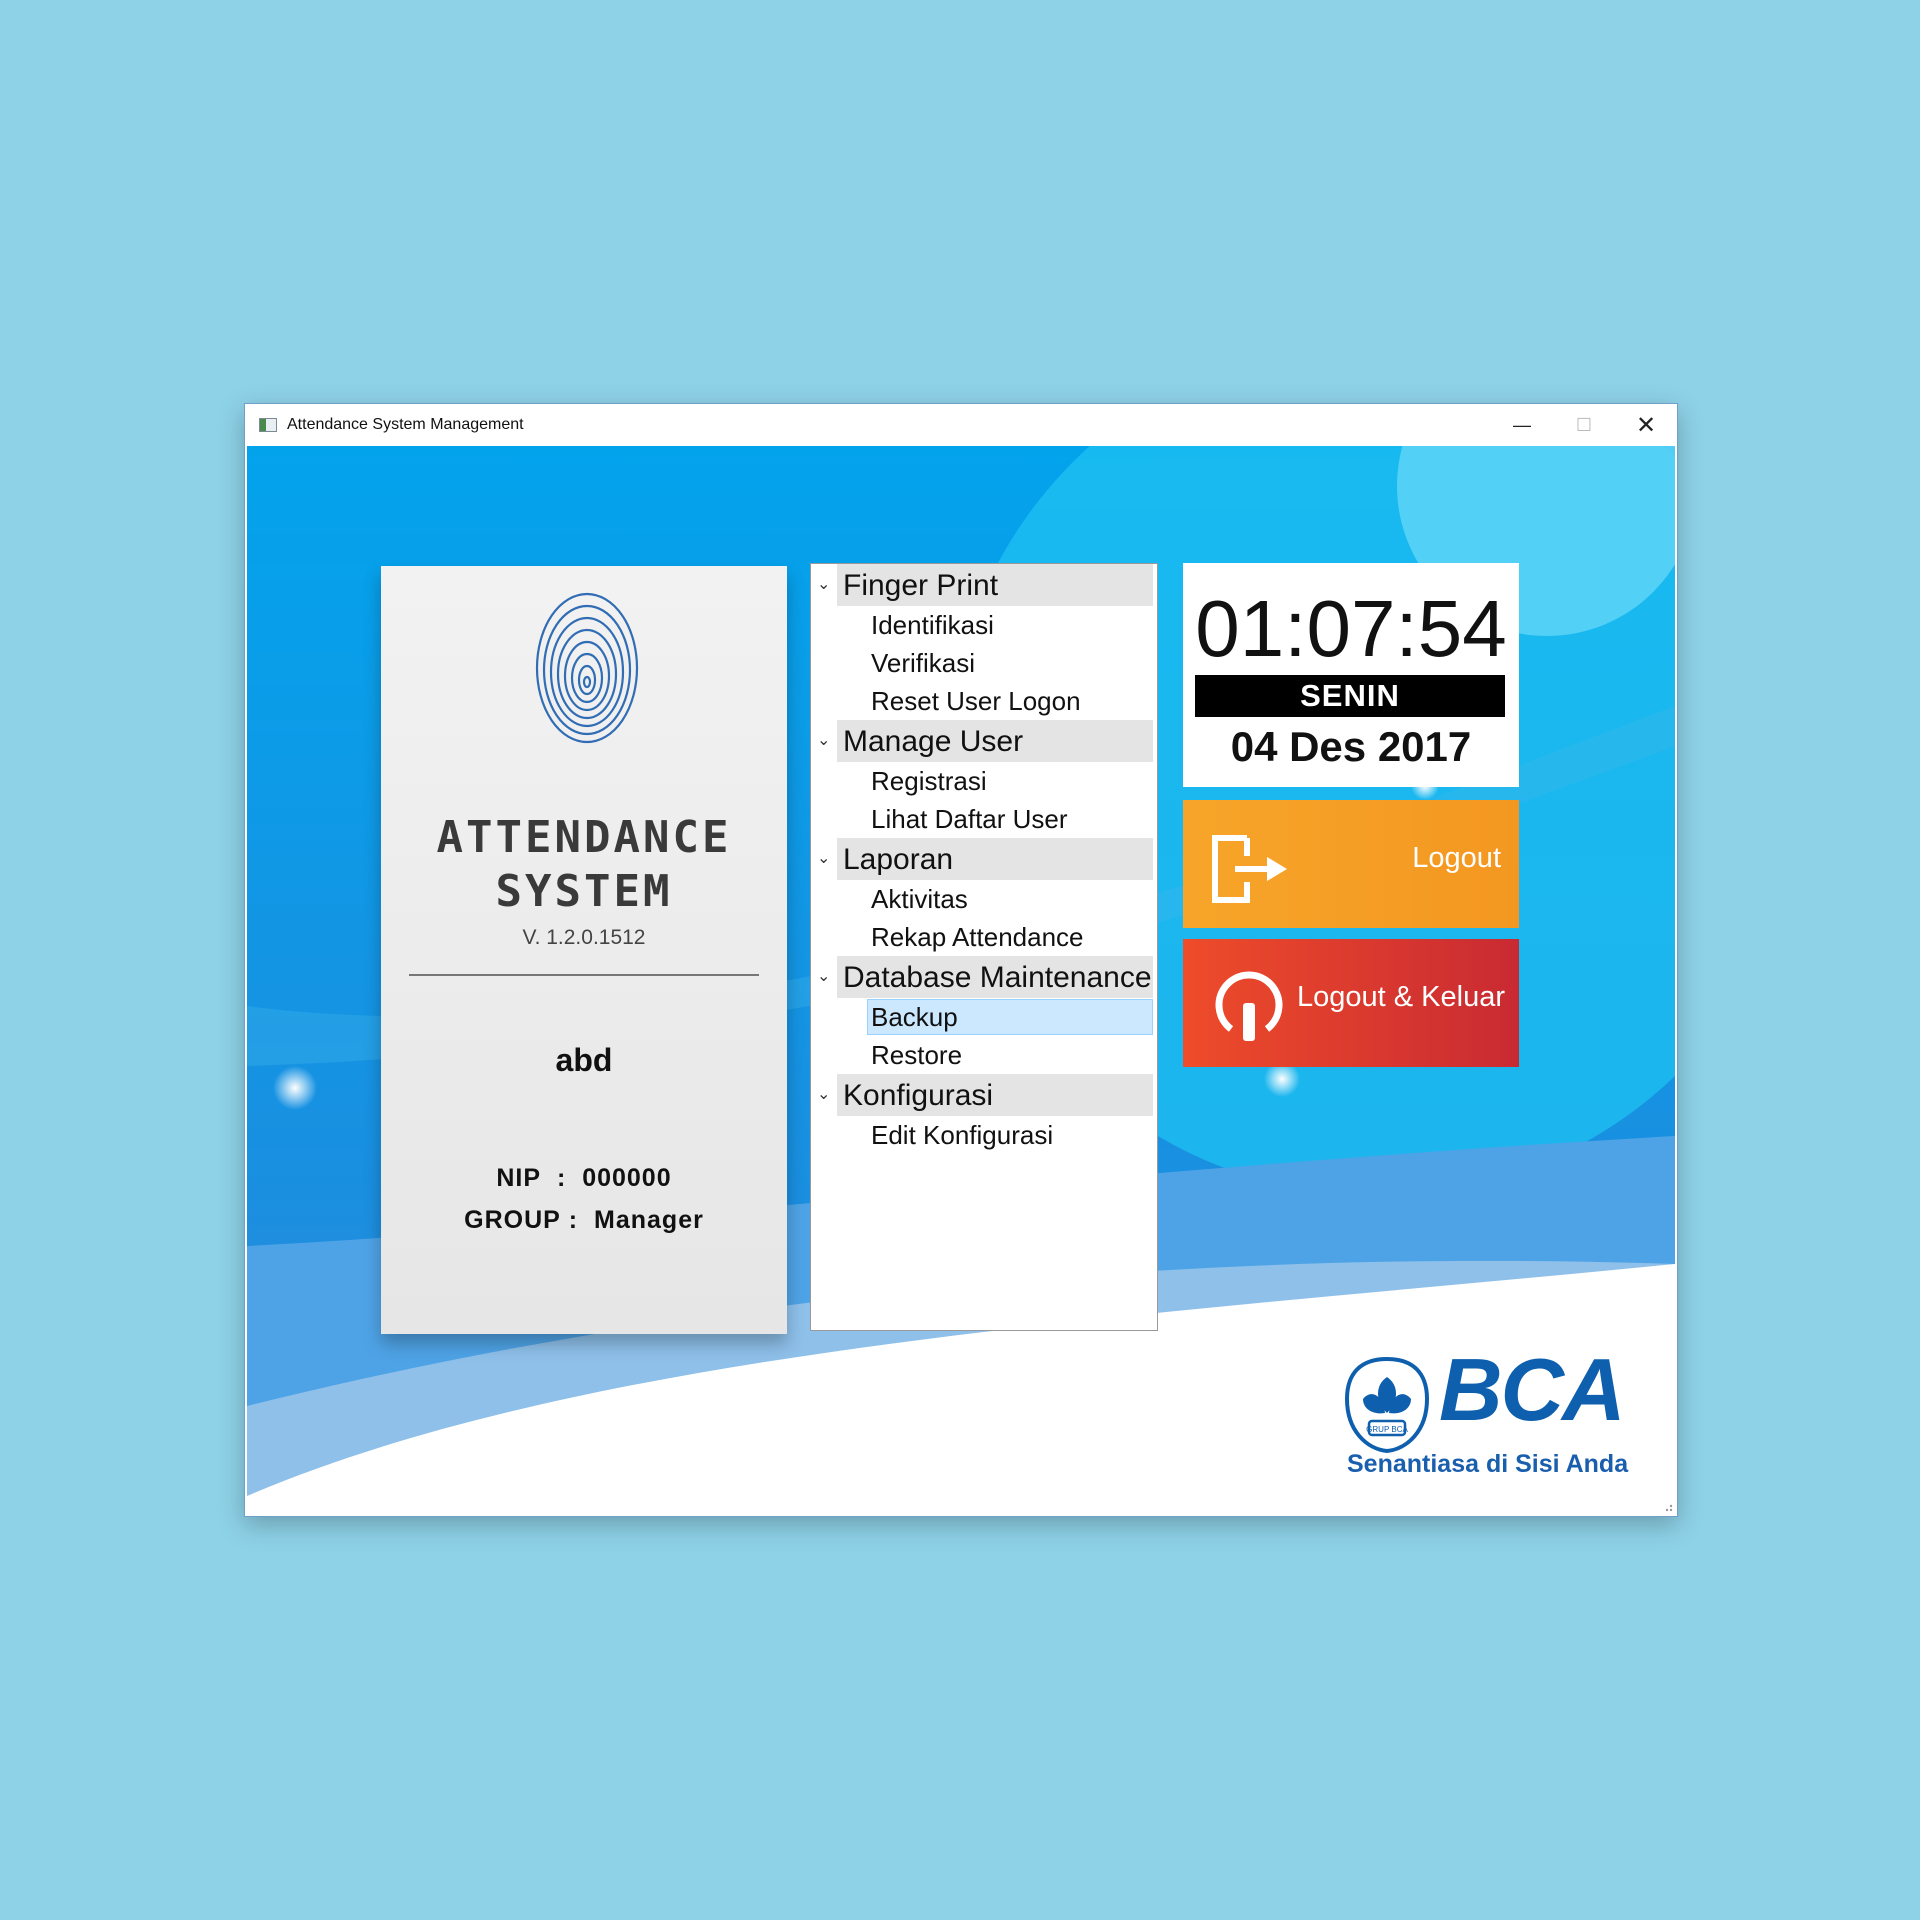 The image size is (1920, 1920). What do you see at coordinates (1350, 696) in the screenshot?
I see `clock-day: SENIN` at bounding box center [1350, 696].